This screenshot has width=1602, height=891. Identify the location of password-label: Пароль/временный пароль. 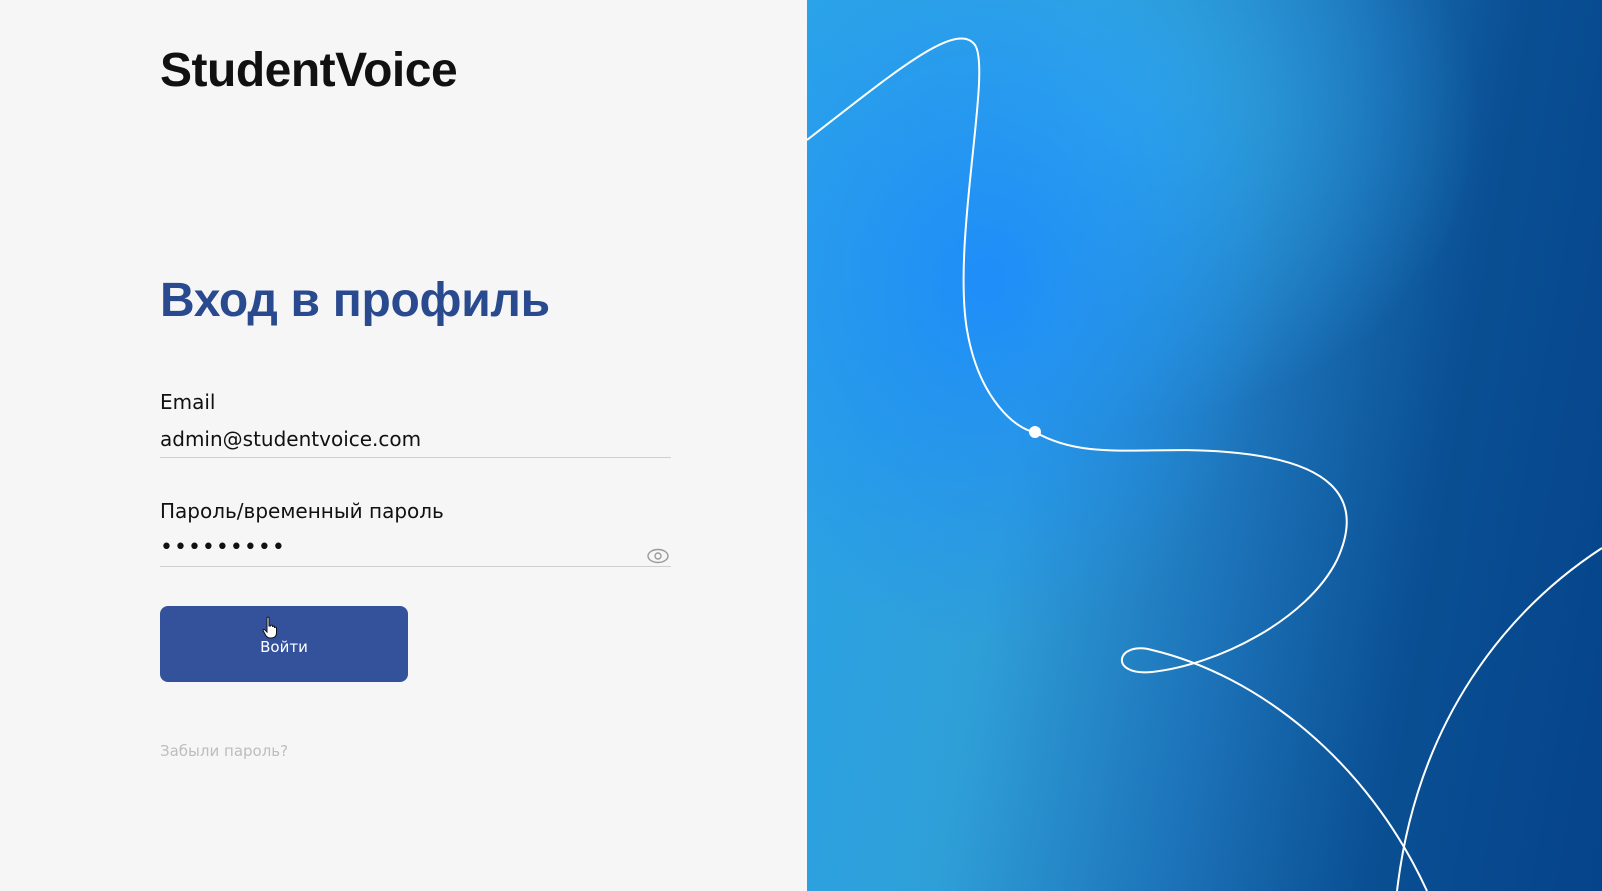
(302, 511).